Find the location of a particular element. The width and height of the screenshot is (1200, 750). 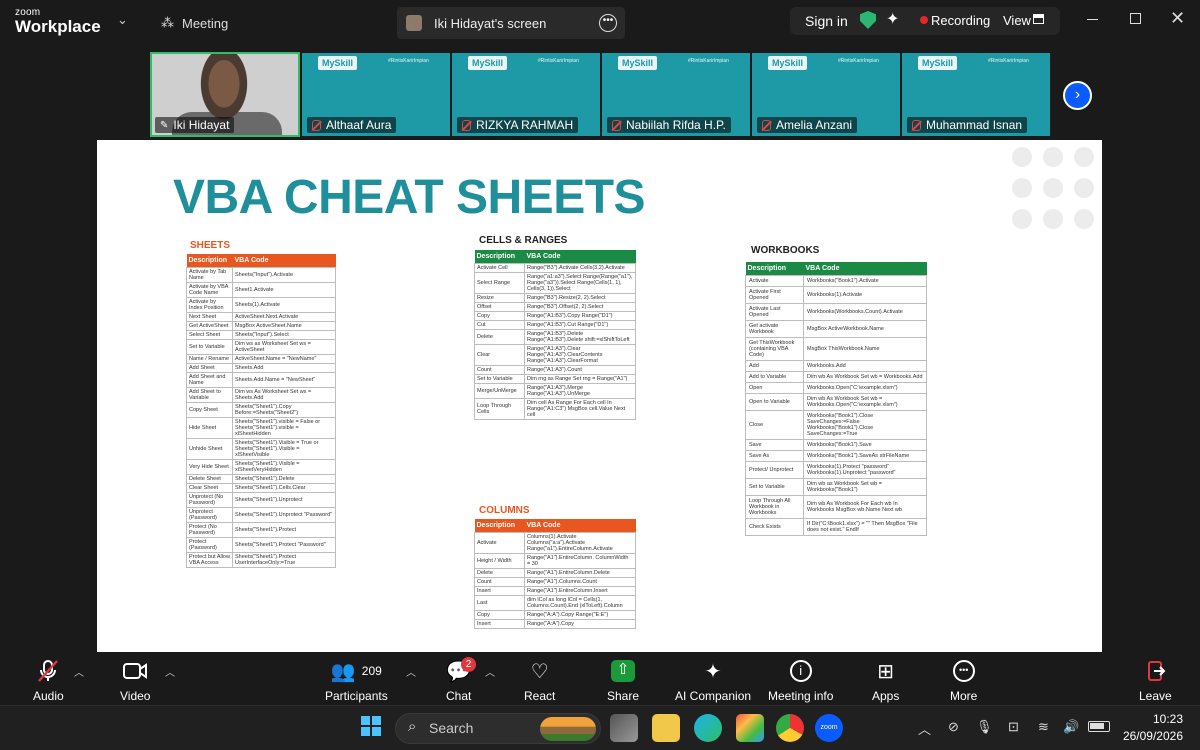

table-row: Offset Range("B3").Offset(2, 2).Select is located at coordinates (555, 307).